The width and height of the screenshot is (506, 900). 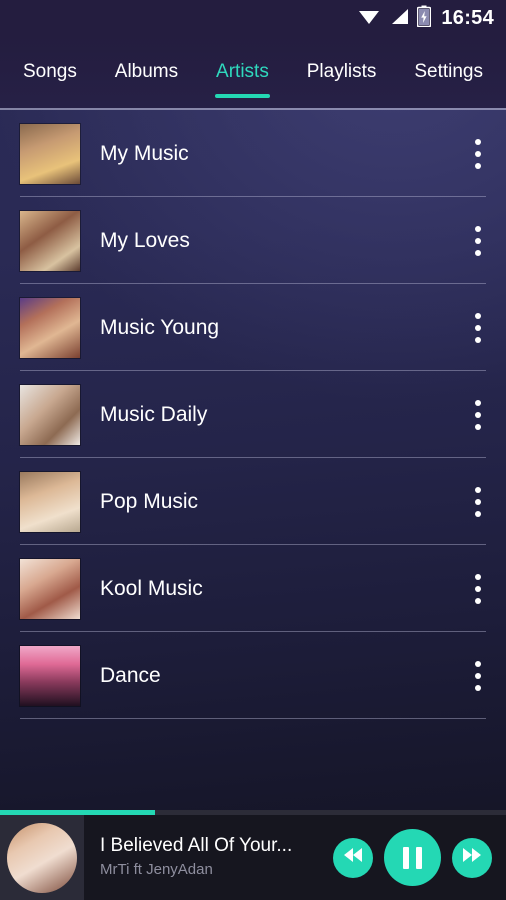 What do you see at coordinates (424, 18) in the screenshot?
I see `battery-charging-icon` at bounding box center [424, 18].